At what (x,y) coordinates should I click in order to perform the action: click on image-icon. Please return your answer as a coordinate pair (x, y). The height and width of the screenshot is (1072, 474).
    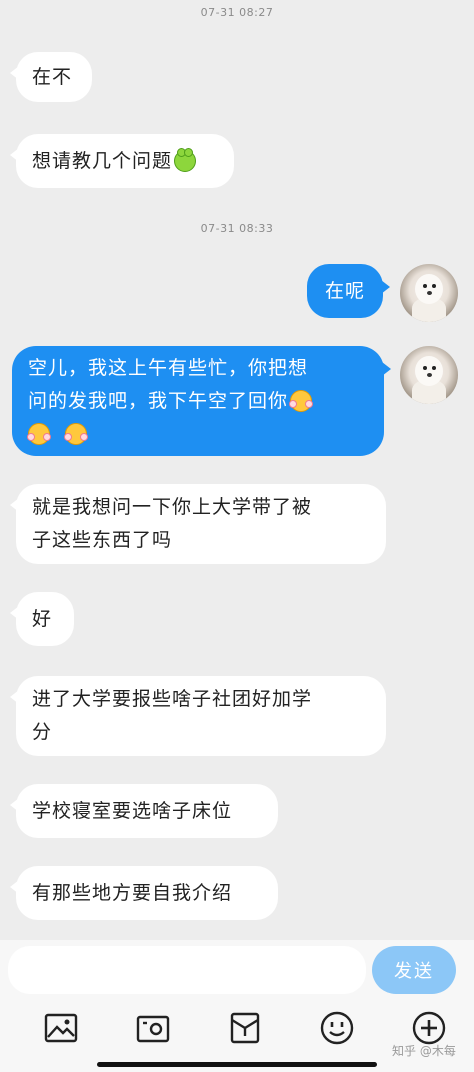
    Looking at the image, I should click on (61, 1028).